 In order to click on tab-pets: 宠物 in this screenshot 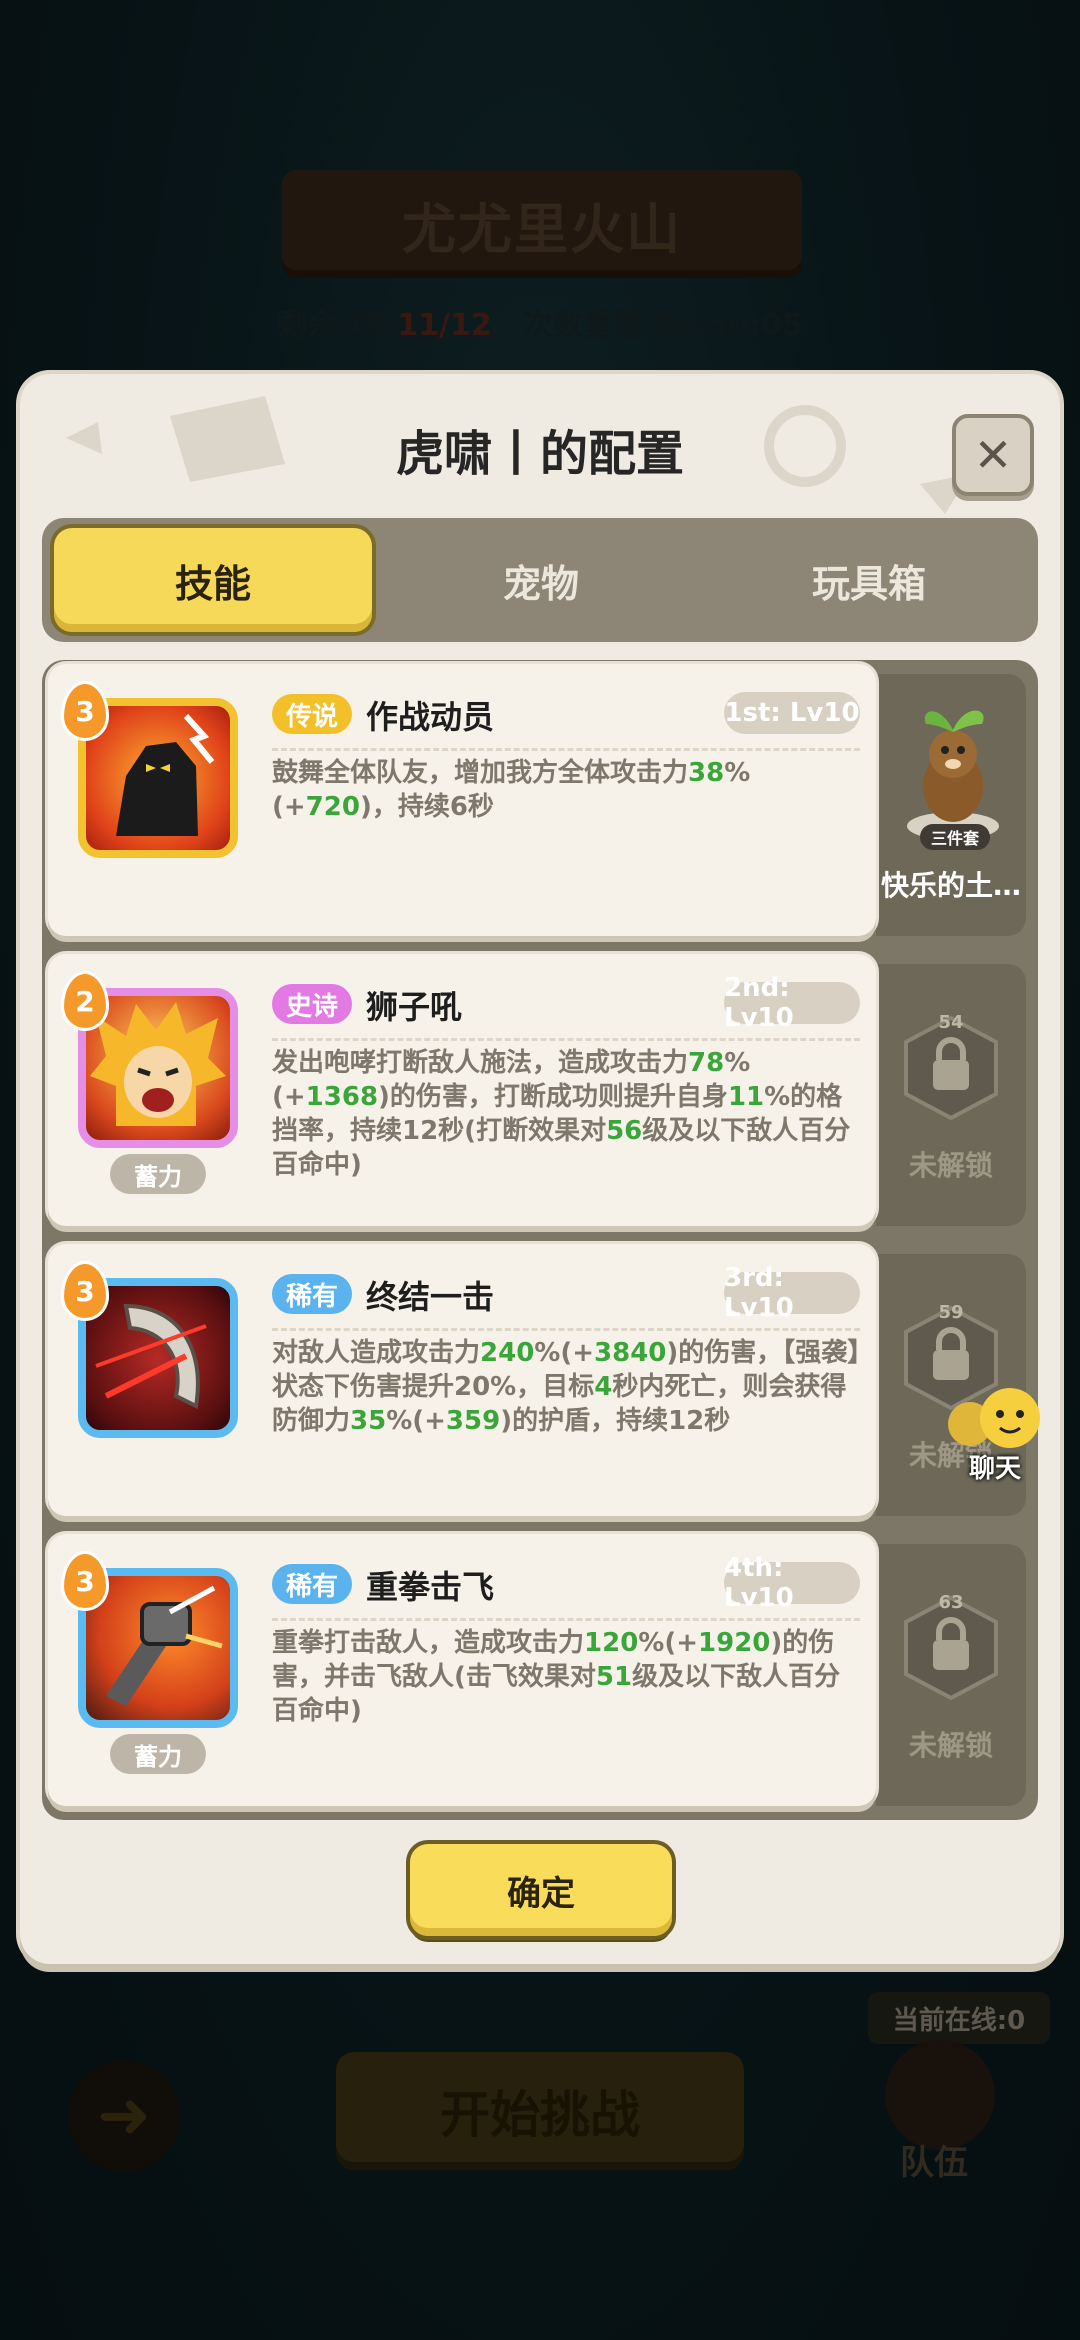, I will do `click(541, 580)`.